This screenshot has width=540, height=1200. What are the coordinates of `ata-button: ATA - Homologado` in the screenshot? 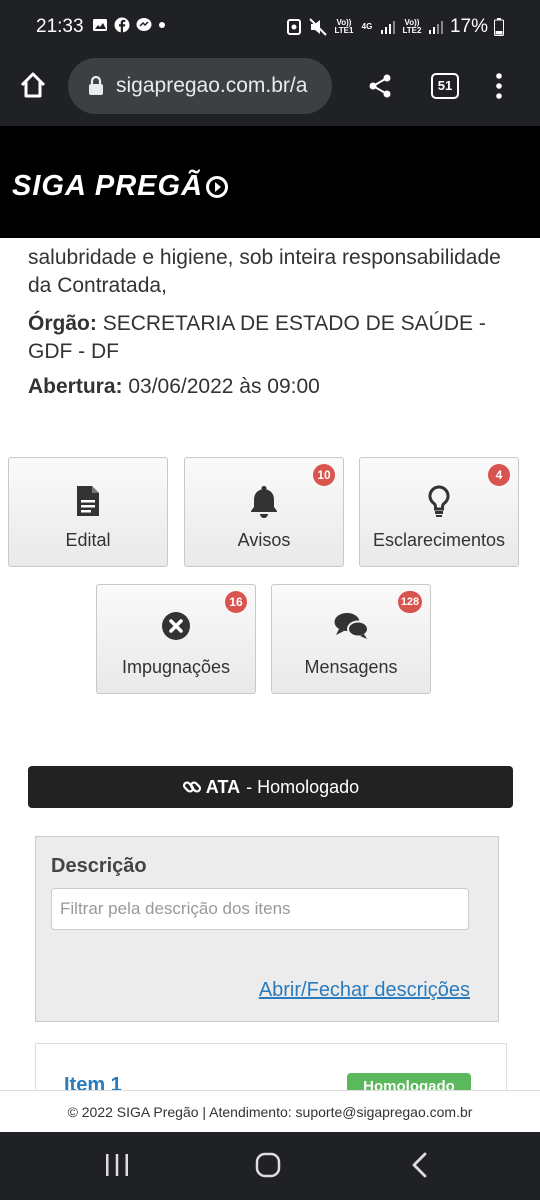 It's located at (270, 787).